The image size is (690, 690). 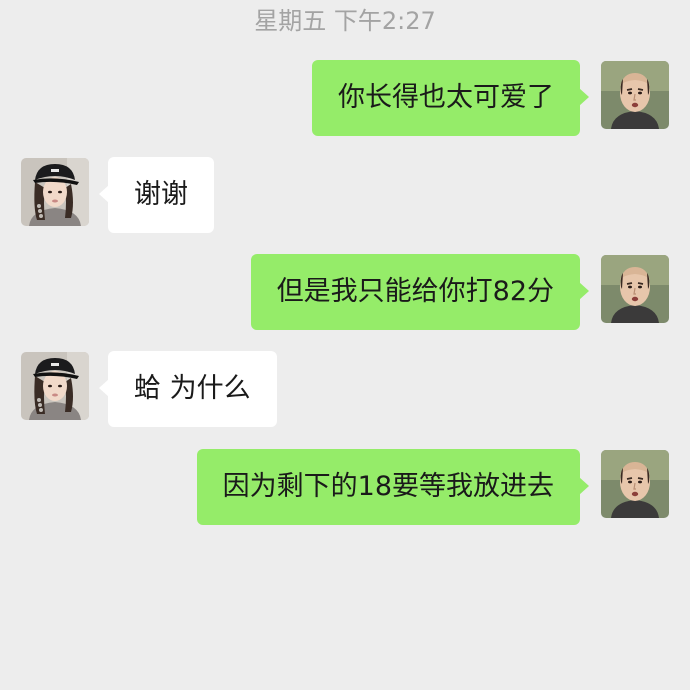 I want to click on message-row: 但是我只能给你打82分, so click(x=345, y=292).